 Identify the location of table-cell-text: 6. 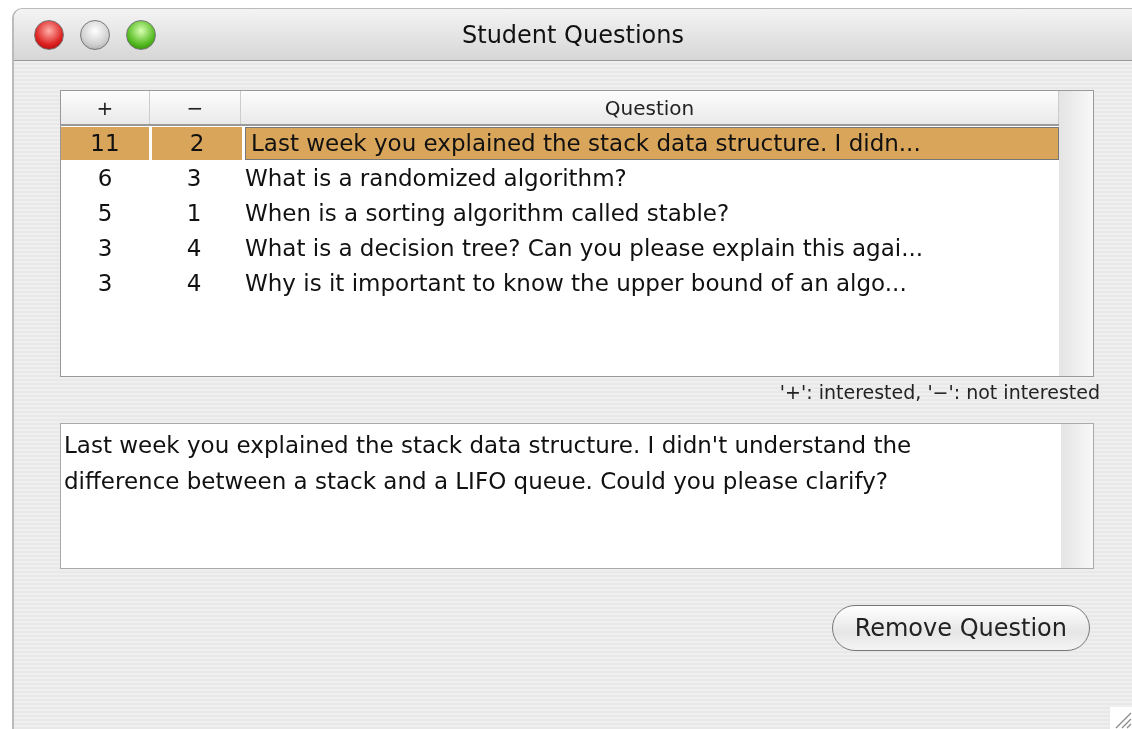
(105, 178).